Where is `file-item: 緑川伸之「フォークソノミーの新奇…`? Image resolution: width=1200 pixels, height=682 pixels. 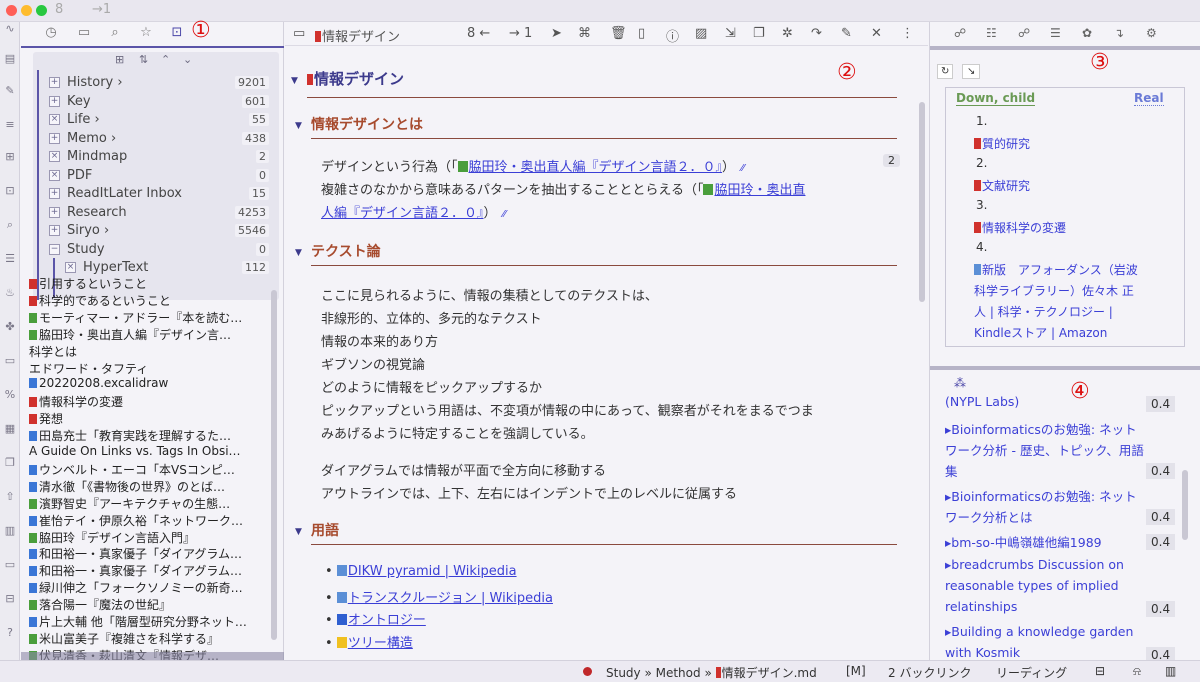
file-item: 緑川伸之「フォークソノミーの新奇… is located at coordinates (154, 587).